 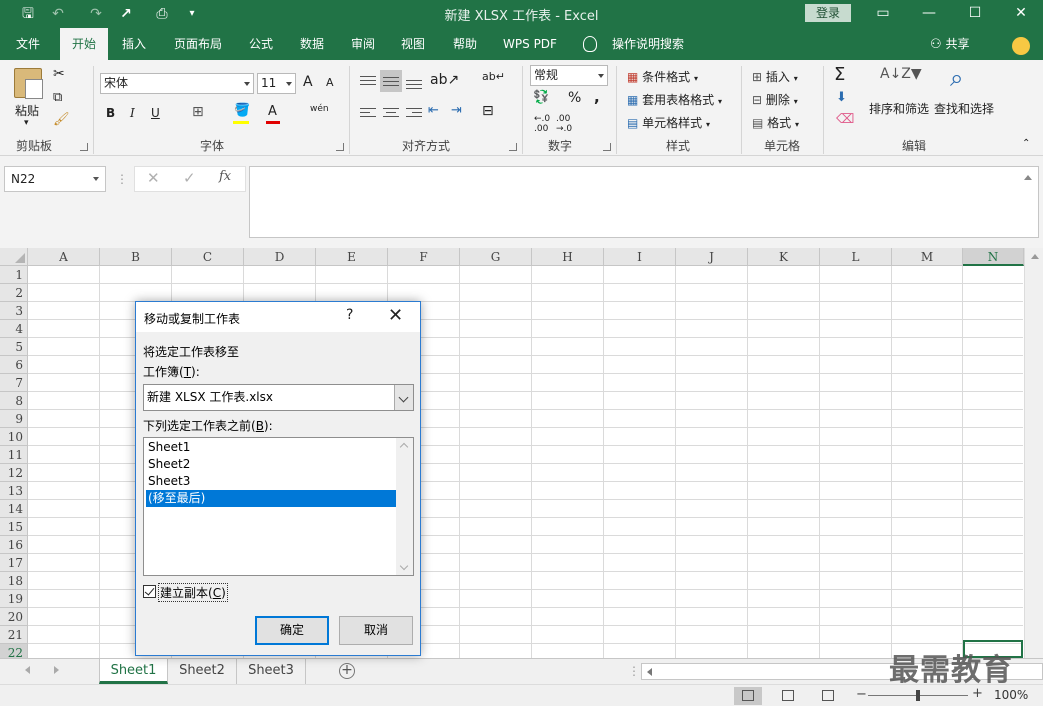 What do you see at coordinates (839, 74) in the screenshot?
I see `autosum-icon: Σ` at bounding box center [839, 74].